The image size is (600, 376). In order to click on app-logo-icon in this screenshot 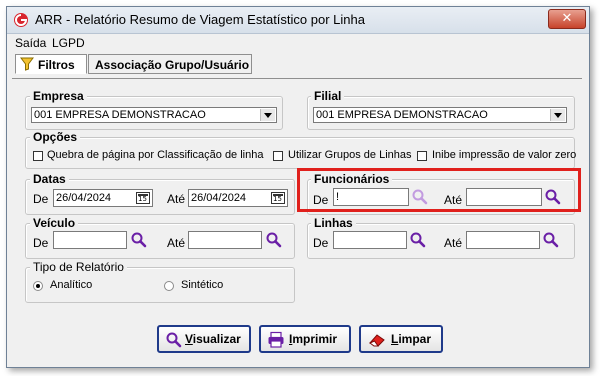, I will do `click(21, 20)`.